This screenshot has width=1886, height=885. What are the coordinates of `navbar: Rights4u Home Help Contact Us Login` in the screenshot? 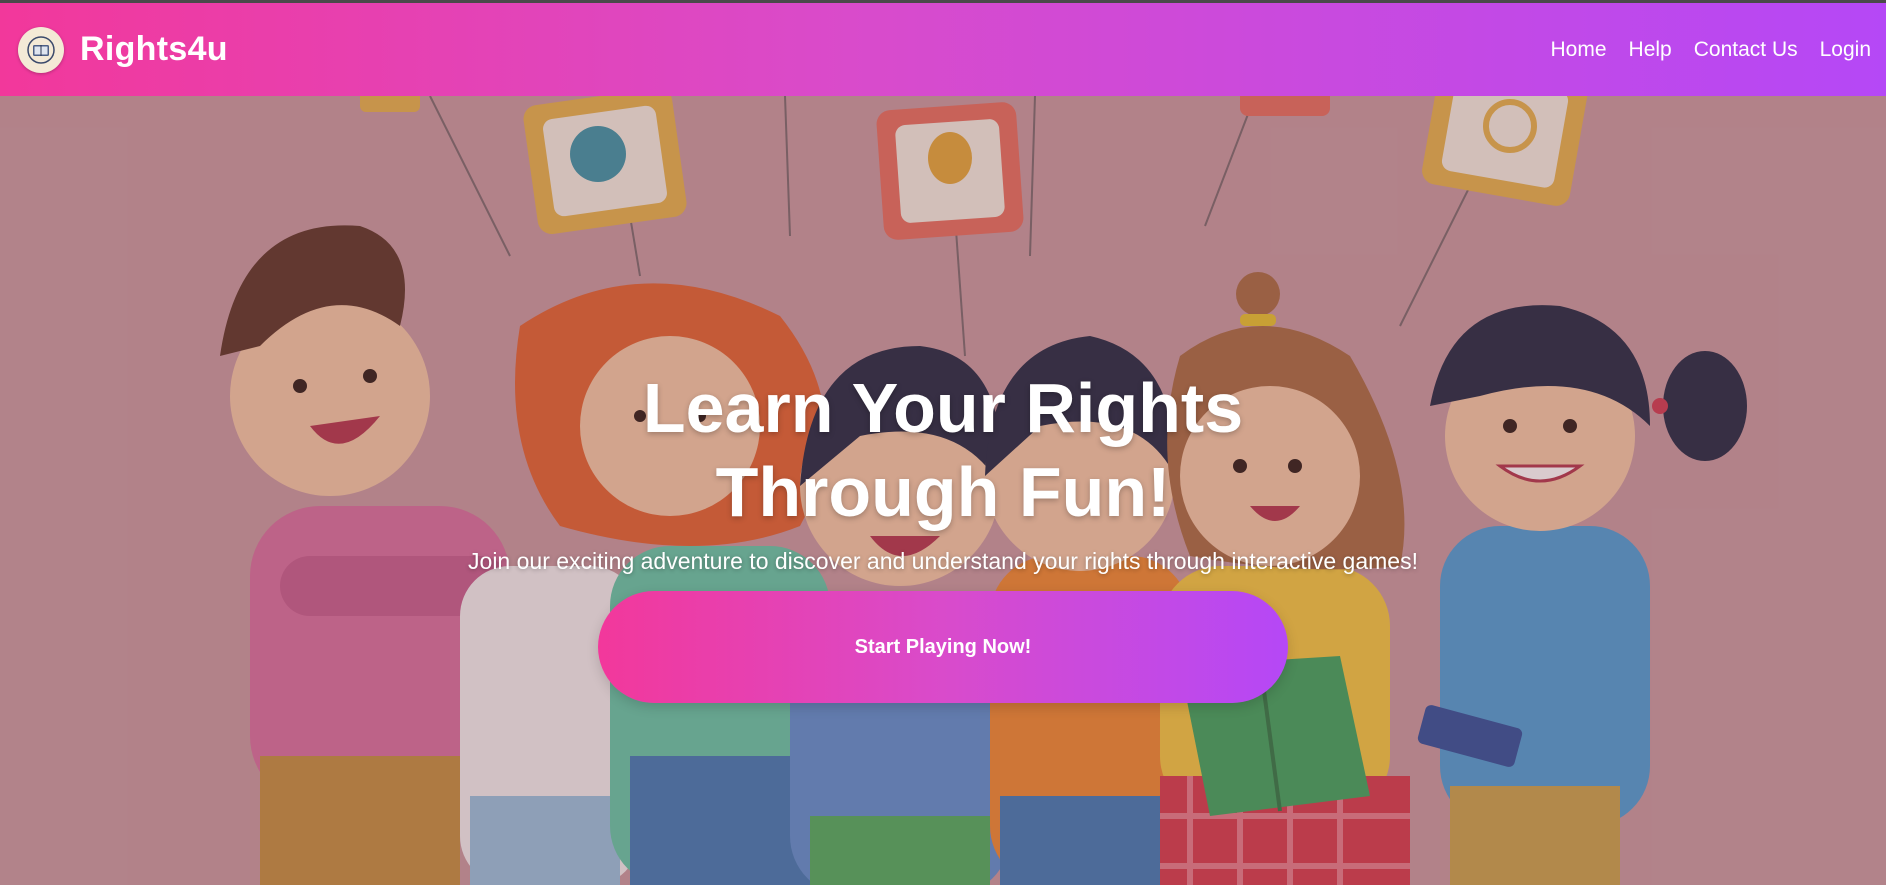 It's located at (943, 48).